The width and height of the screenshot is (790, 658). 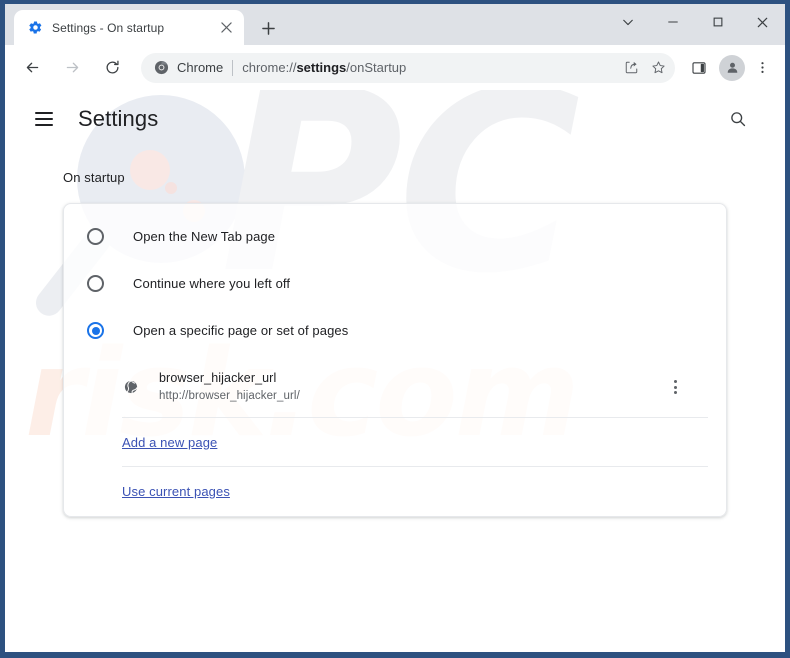 I want to click on maximize-icon, so click(x=717, y=22).